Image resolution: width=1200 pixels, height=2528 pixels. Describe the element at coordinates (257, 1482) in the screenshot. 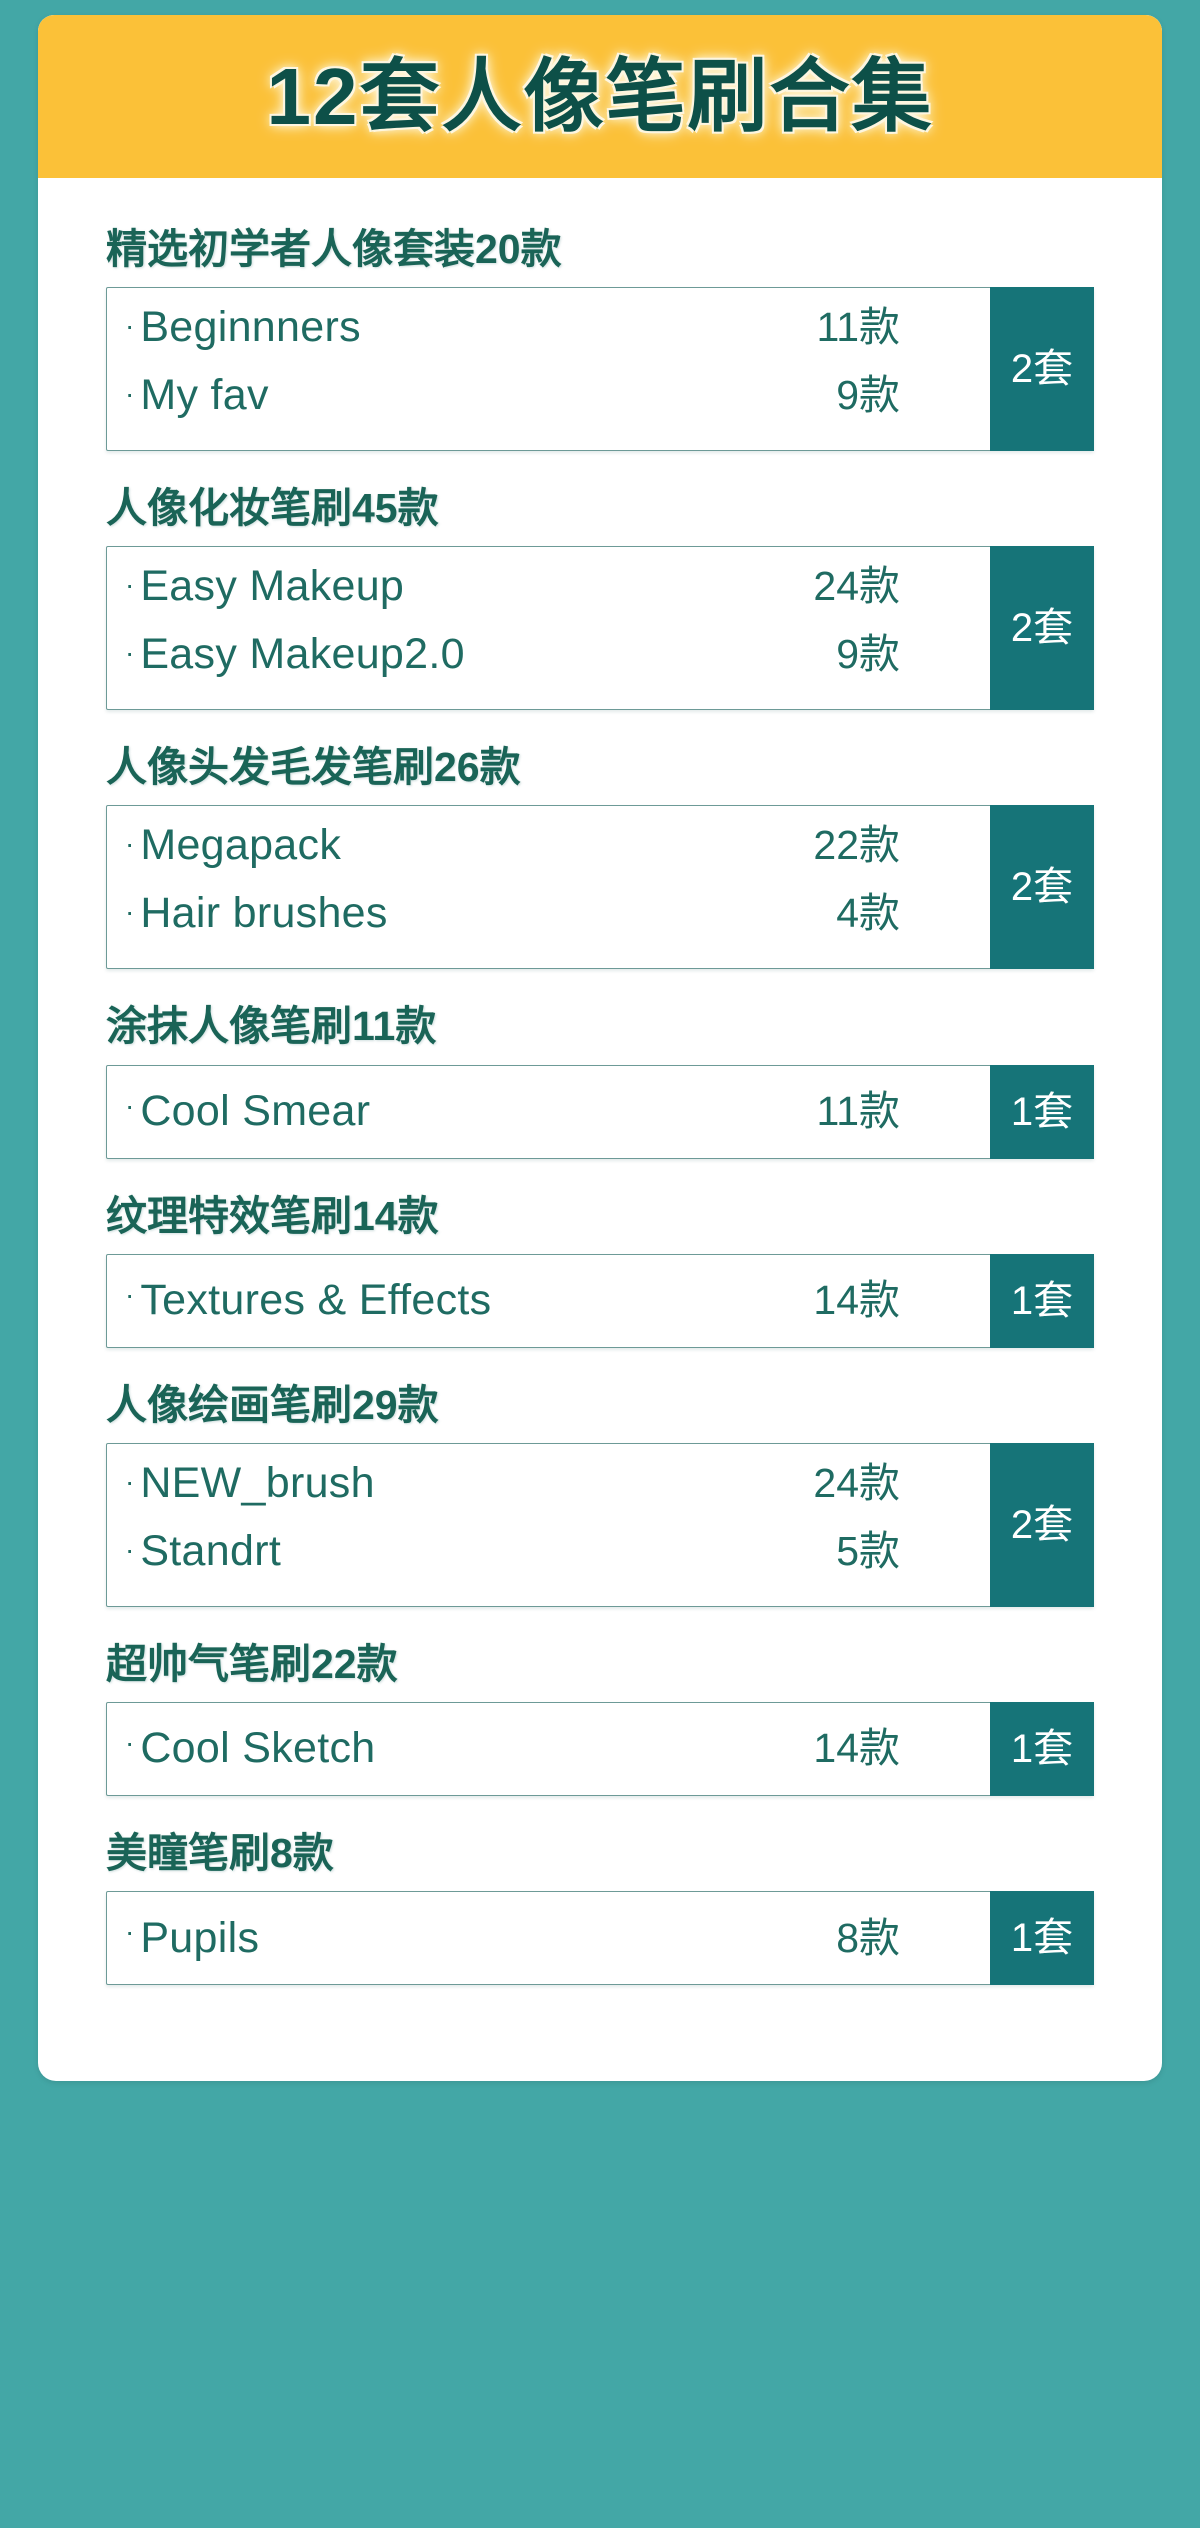

I see `brush-set-name: NEW_brush` at that location.